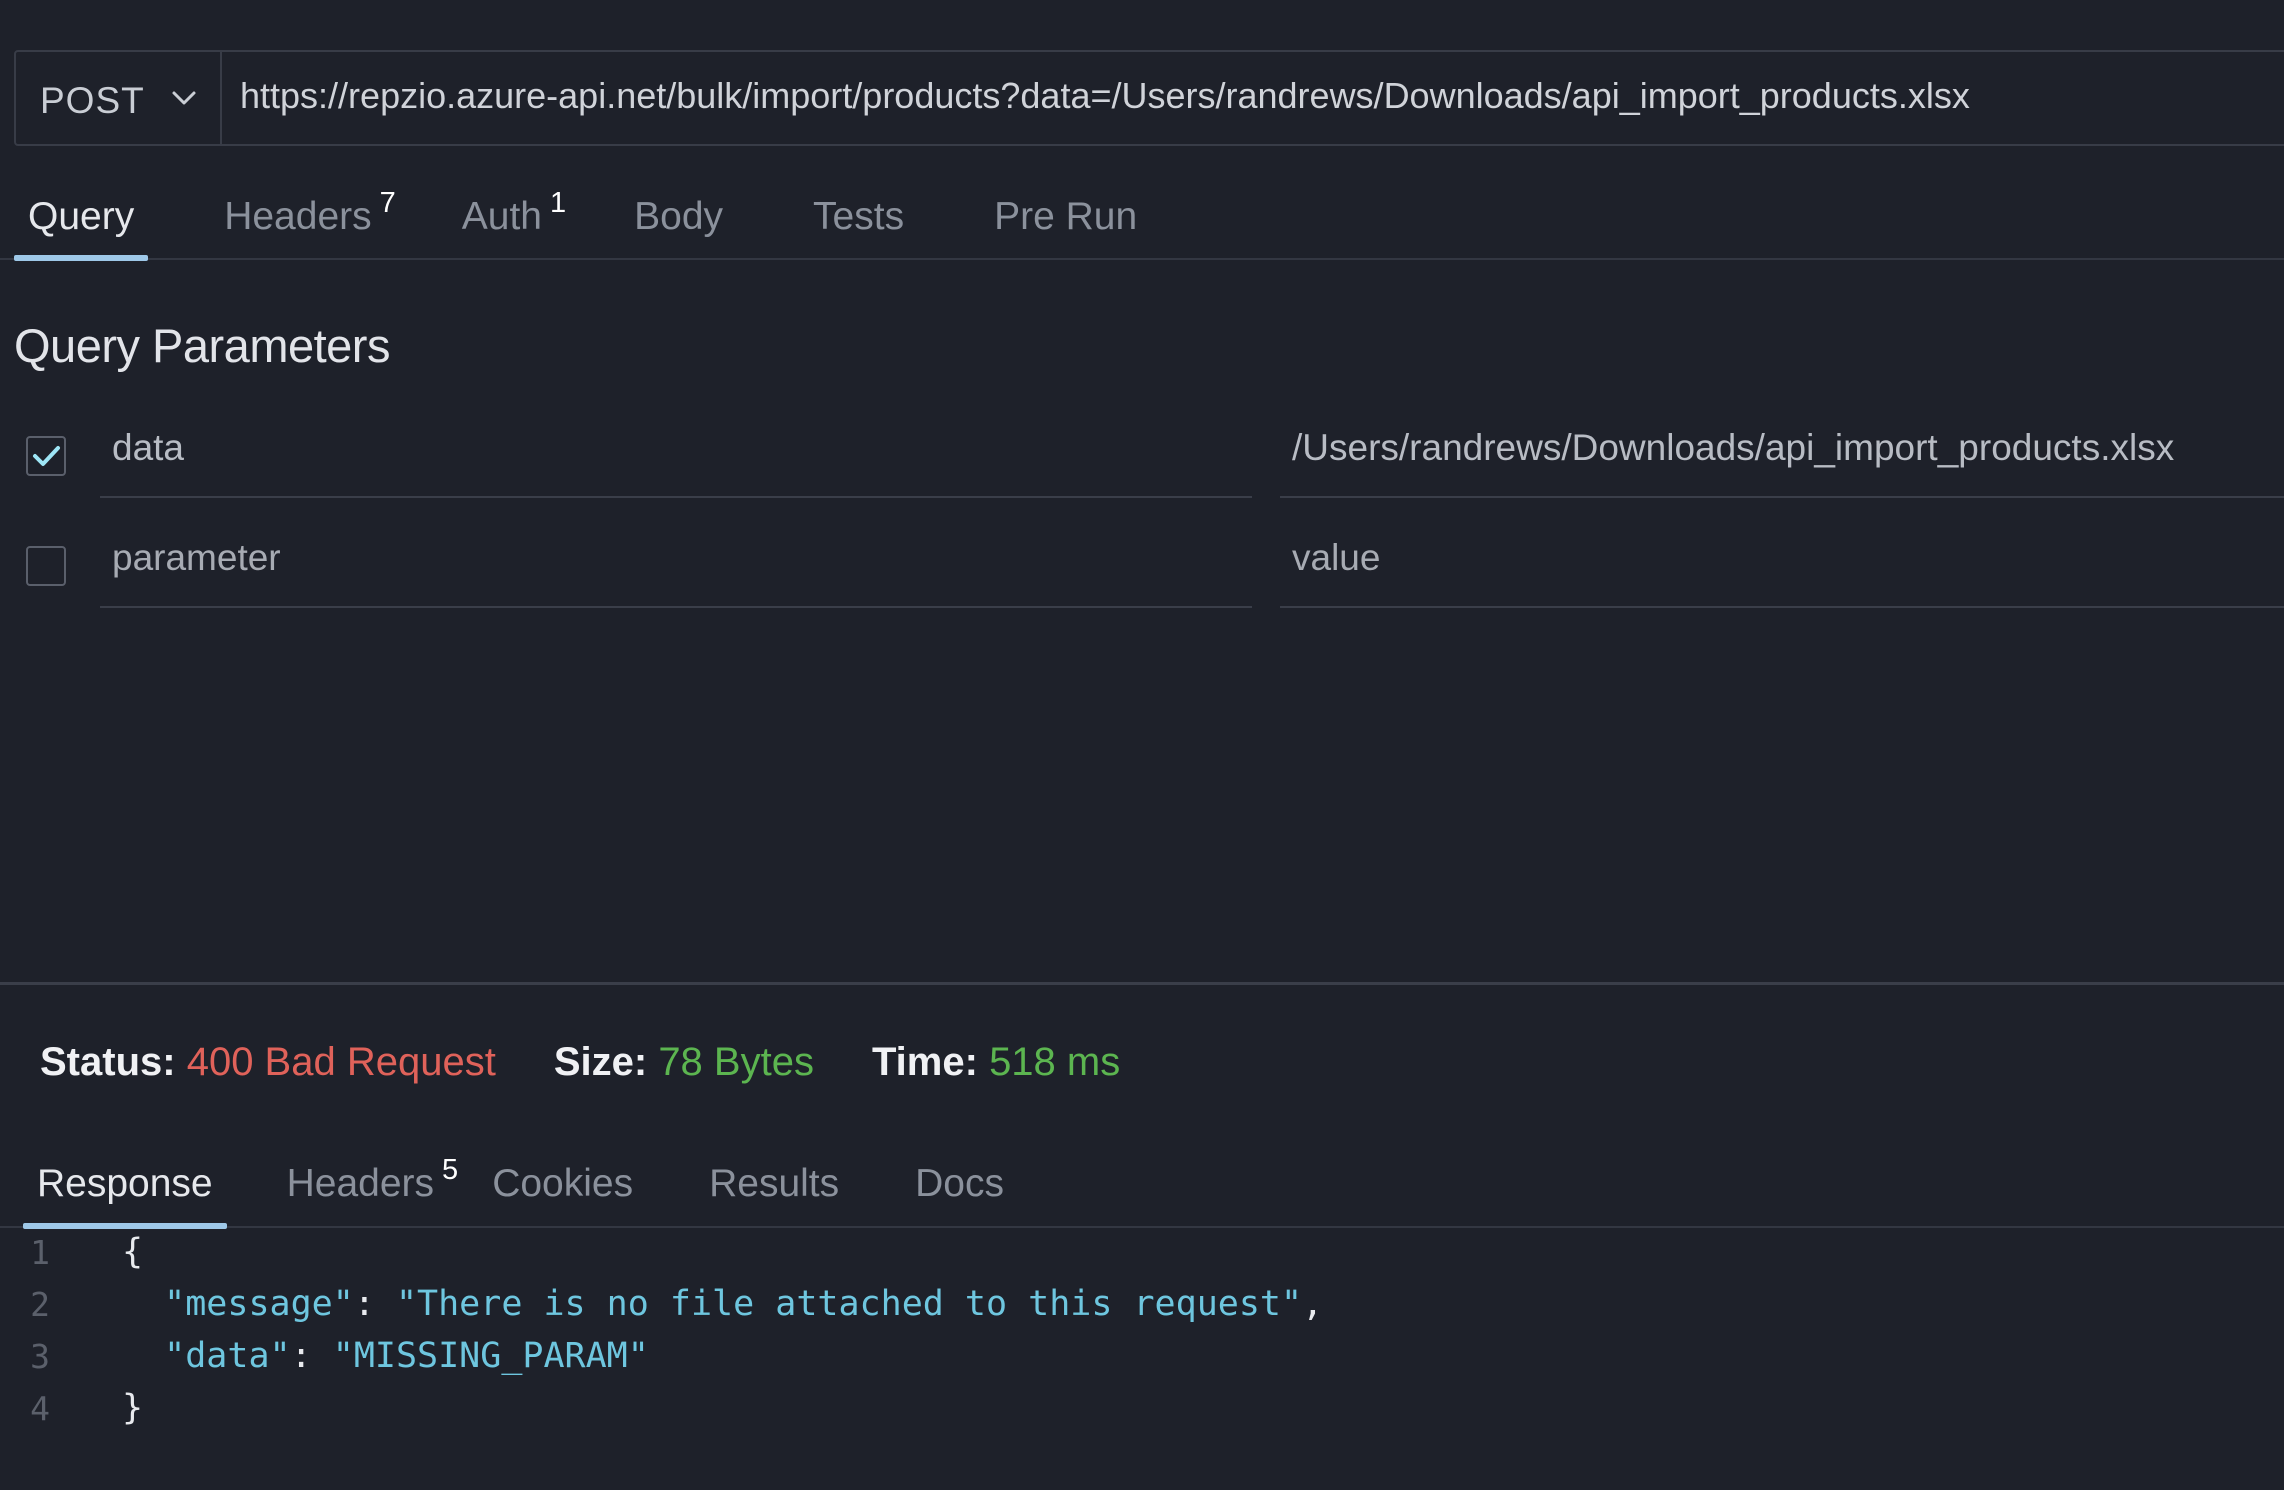 The height and width of the screenshot is (1490, 2284). What do you see at coordinates (1142, 1408) in the screenshot?
I see `code-line: 4 }` at bounding box center [1142, 1408].